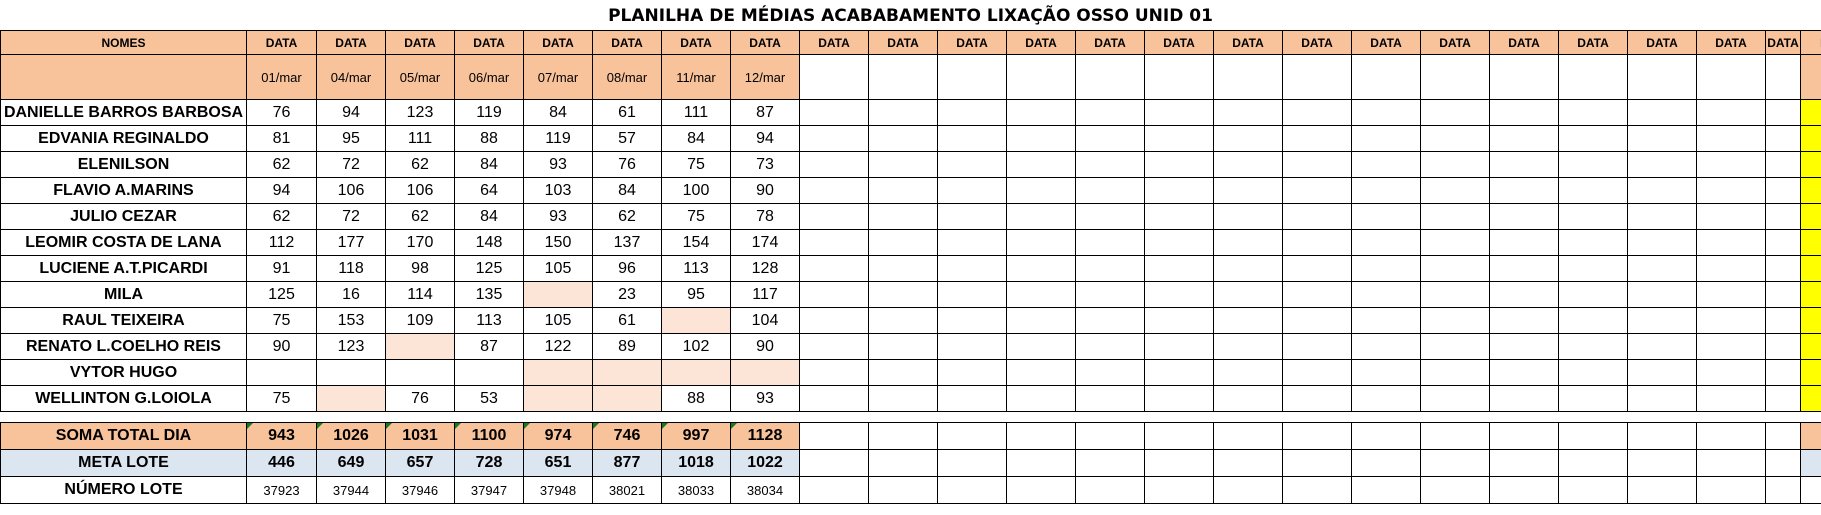  Describe the element at coordinates (351, 77) in the screenshot. I see `date-header: 04/mar` at that location.